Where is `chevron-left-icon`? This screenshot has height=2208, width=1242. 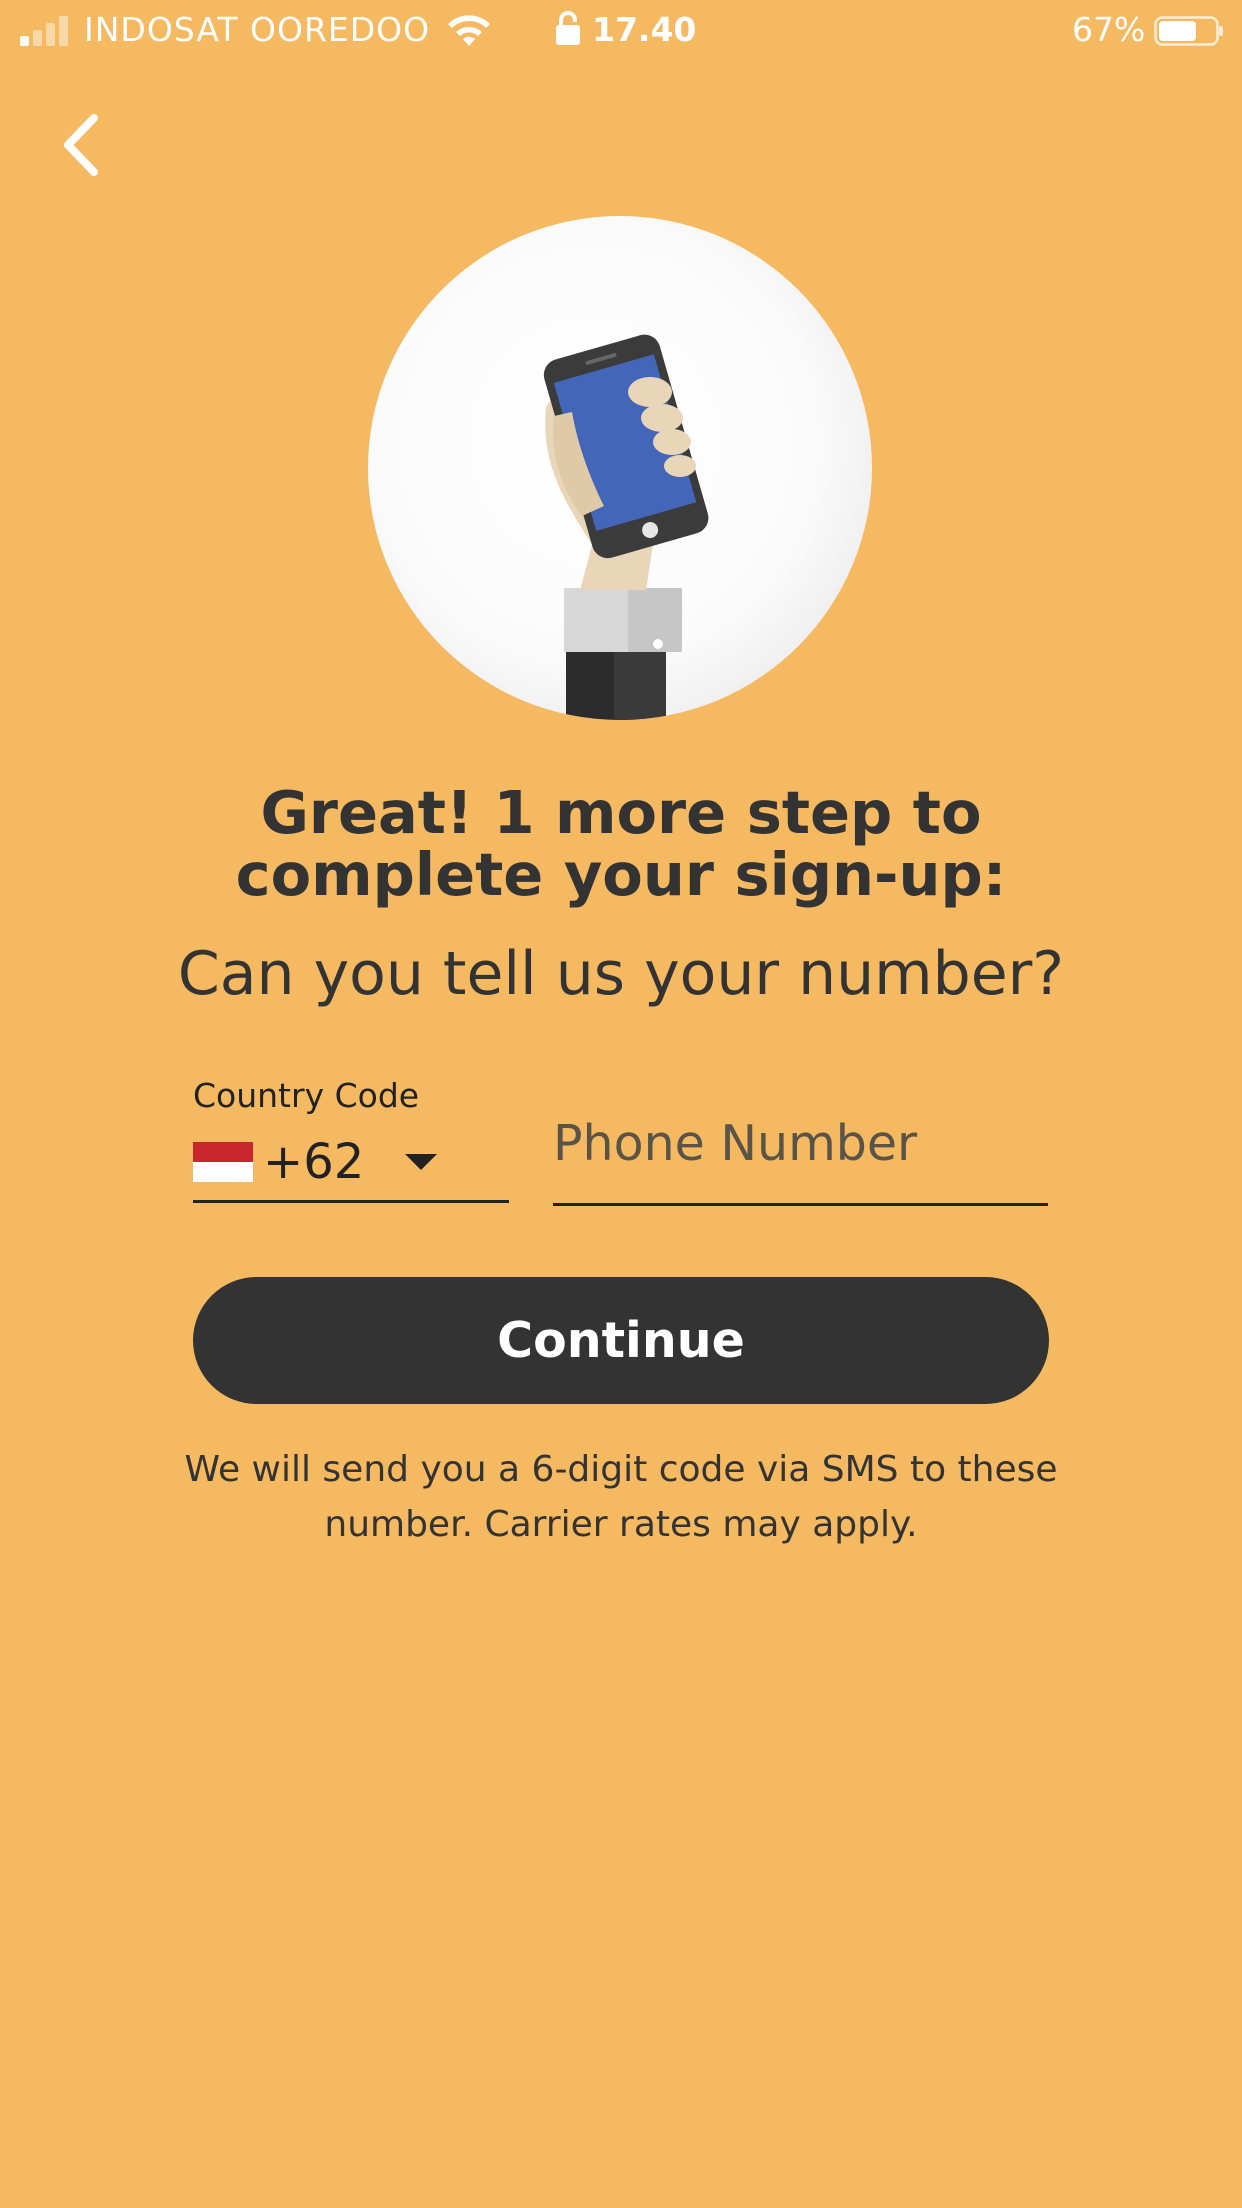 chevron-left-icon is located at coordinates (81, 145).